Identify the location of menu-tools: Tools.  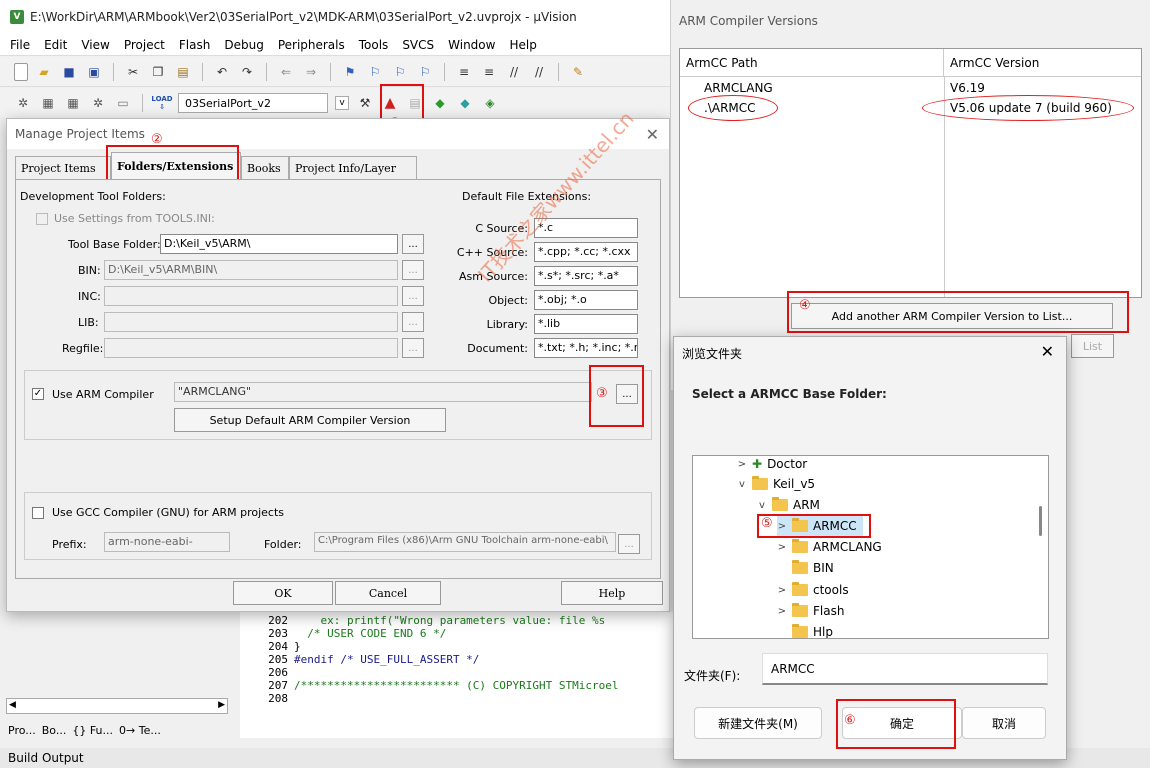
(374, 45).